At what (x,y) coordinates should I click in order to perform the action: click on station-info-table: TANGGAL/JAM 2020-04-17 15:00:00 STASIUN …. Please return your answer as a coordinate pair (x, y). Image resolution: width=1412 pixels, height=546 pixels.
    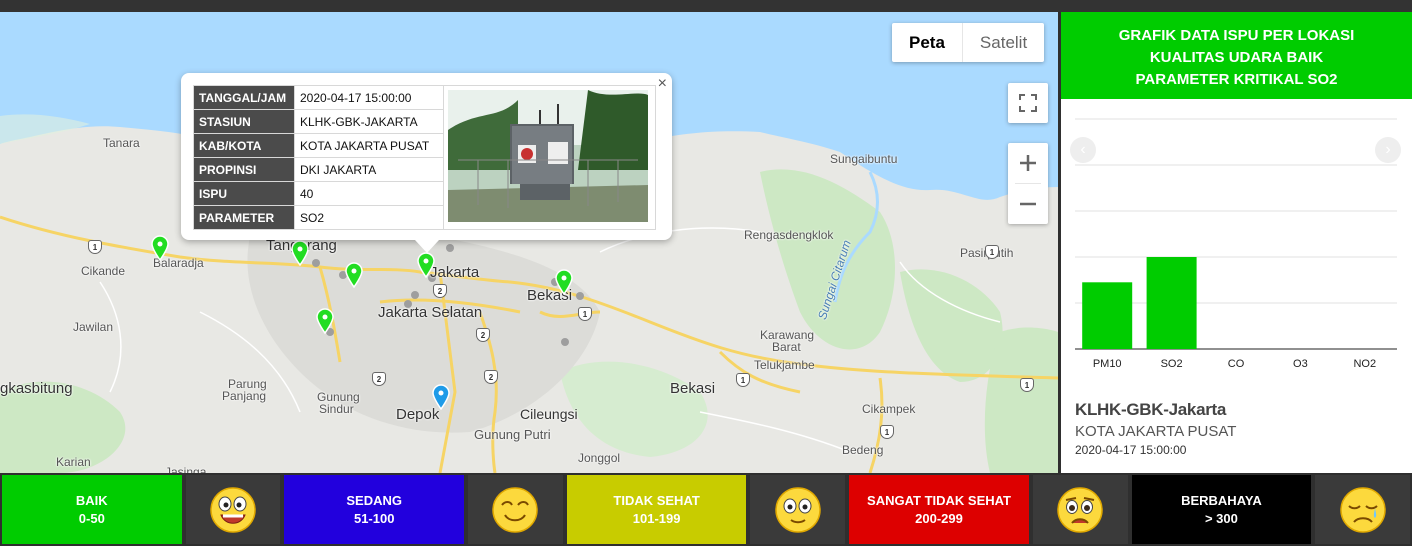
    Looking at the image, I should click on (424, 157).